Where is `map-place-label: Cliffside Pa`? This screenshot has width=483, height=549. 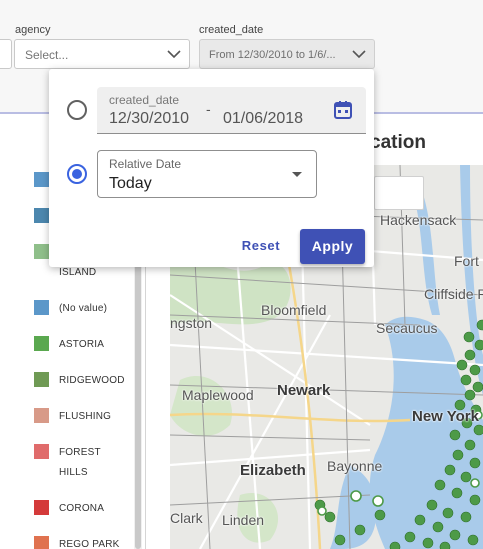 map-place-label: Cliffside Pa is located at coordinates (453, 294).